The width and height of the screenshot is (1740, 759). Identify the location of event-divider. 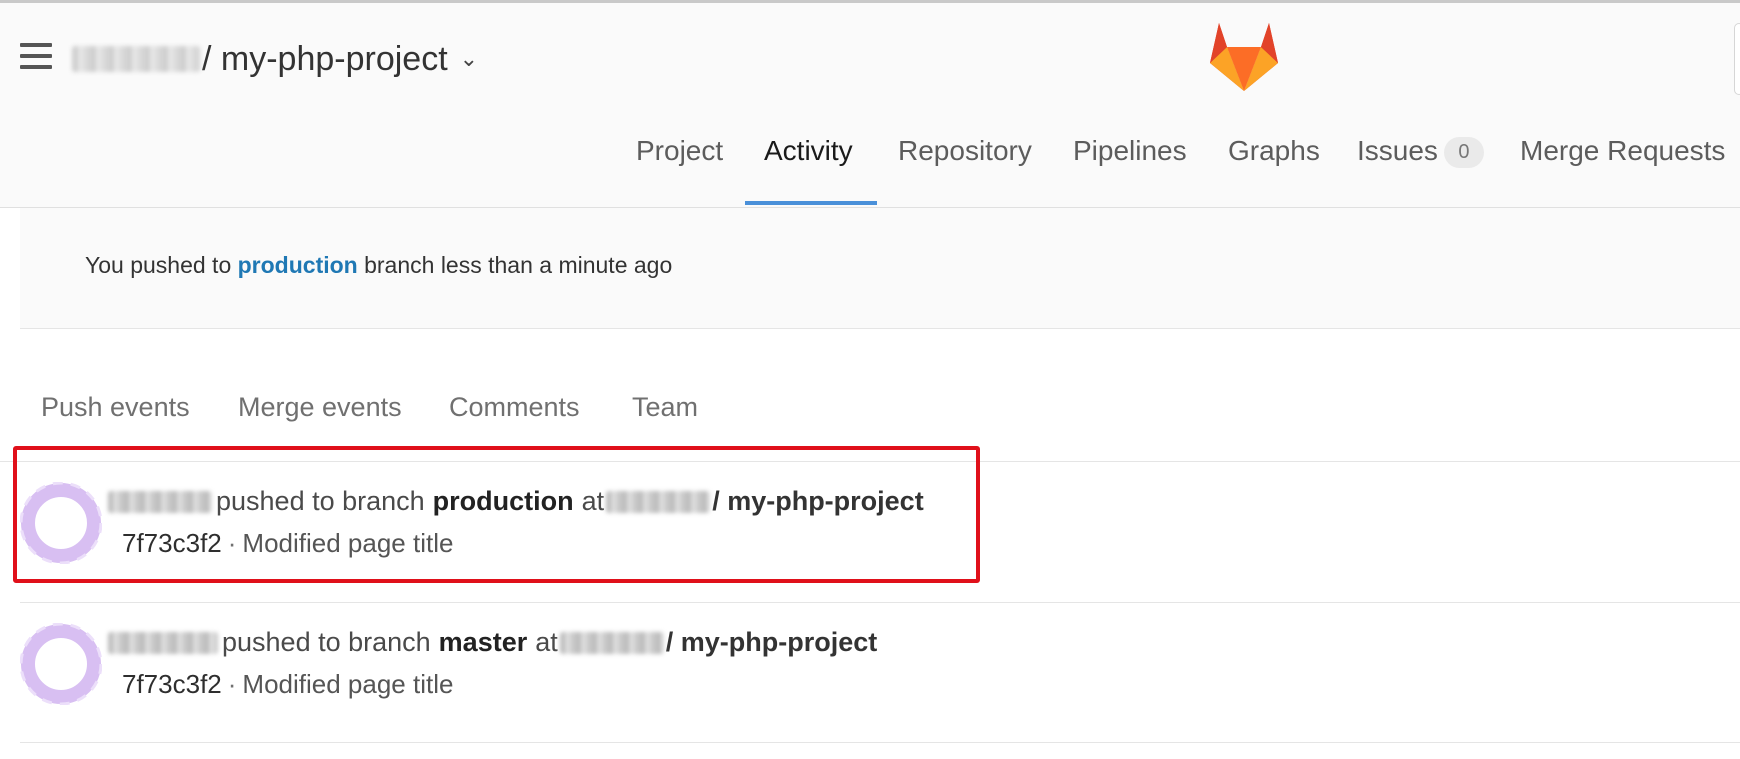
(880, 742).